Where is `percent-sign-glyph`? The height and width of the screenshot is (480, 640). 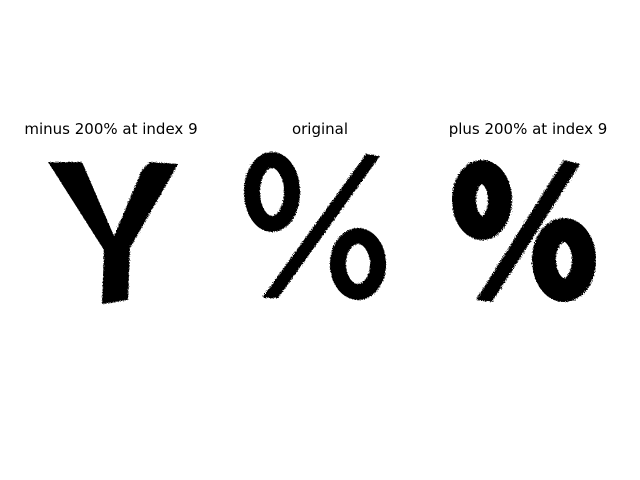
percent-sign-glyph is located at coordinates (320, 233).